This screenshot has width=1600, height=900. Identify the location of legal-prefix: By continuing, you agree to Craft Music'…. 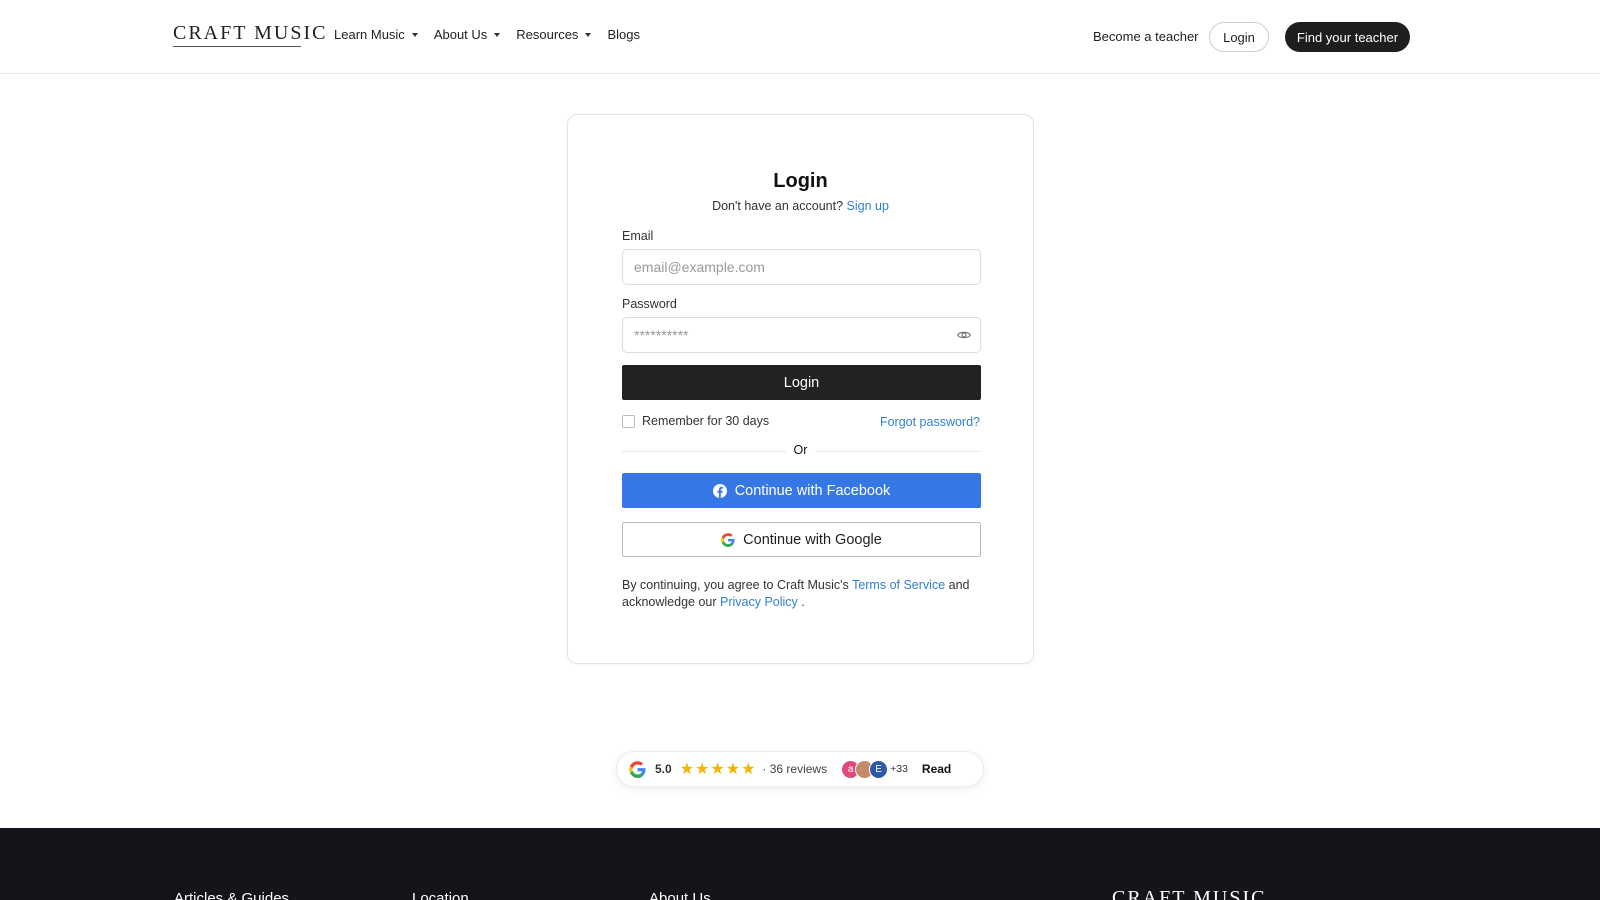
(735, 585).